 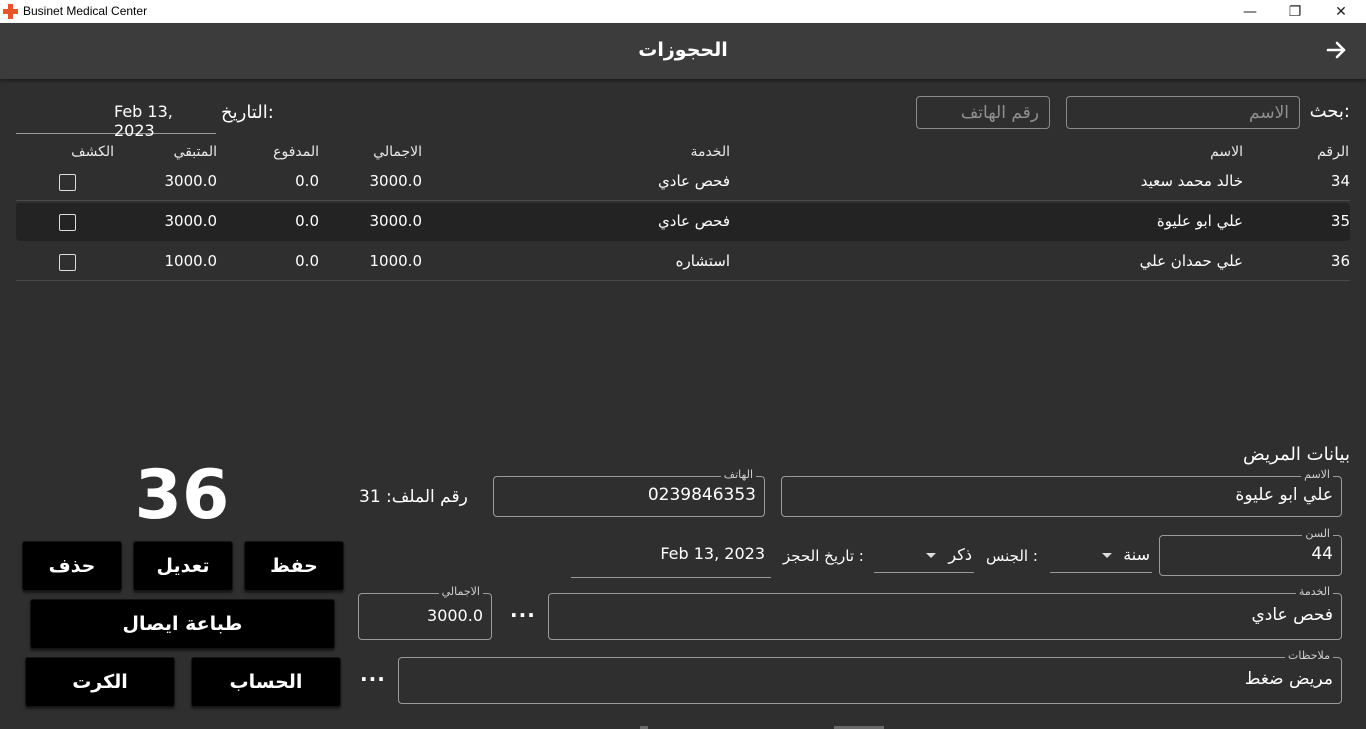 I want to click on column-header-name: الاسم, so click(x=1226, y=152).